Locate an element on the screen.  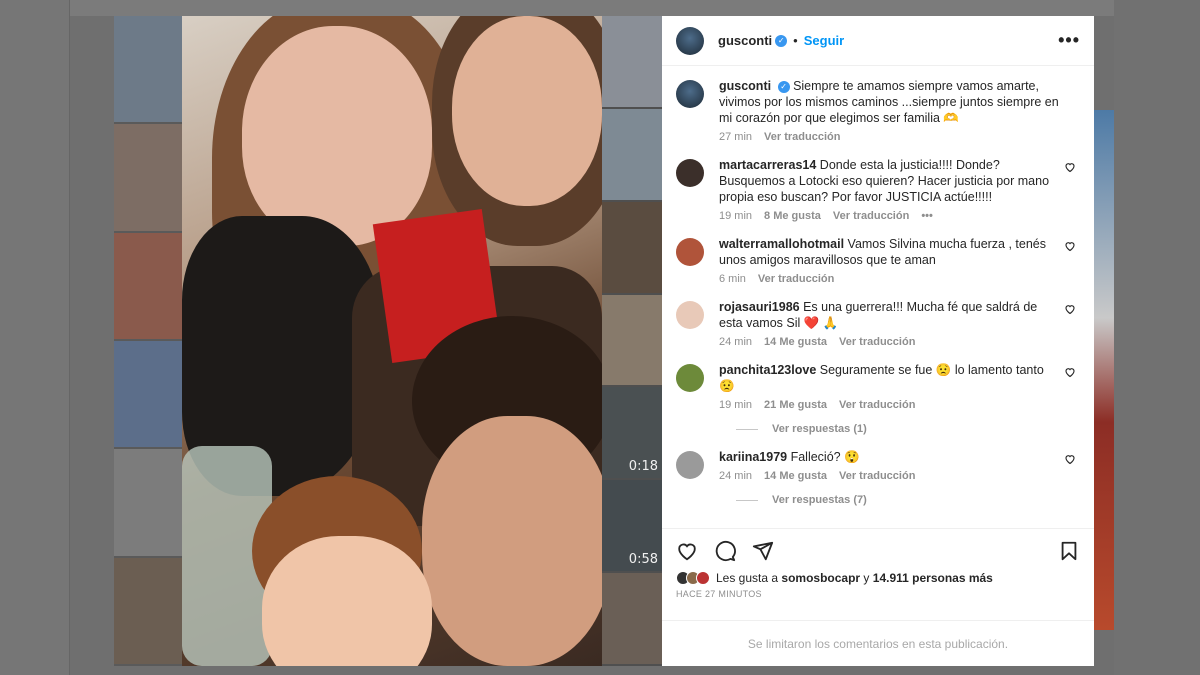
comment-icon is located at coordinates (725, 551).